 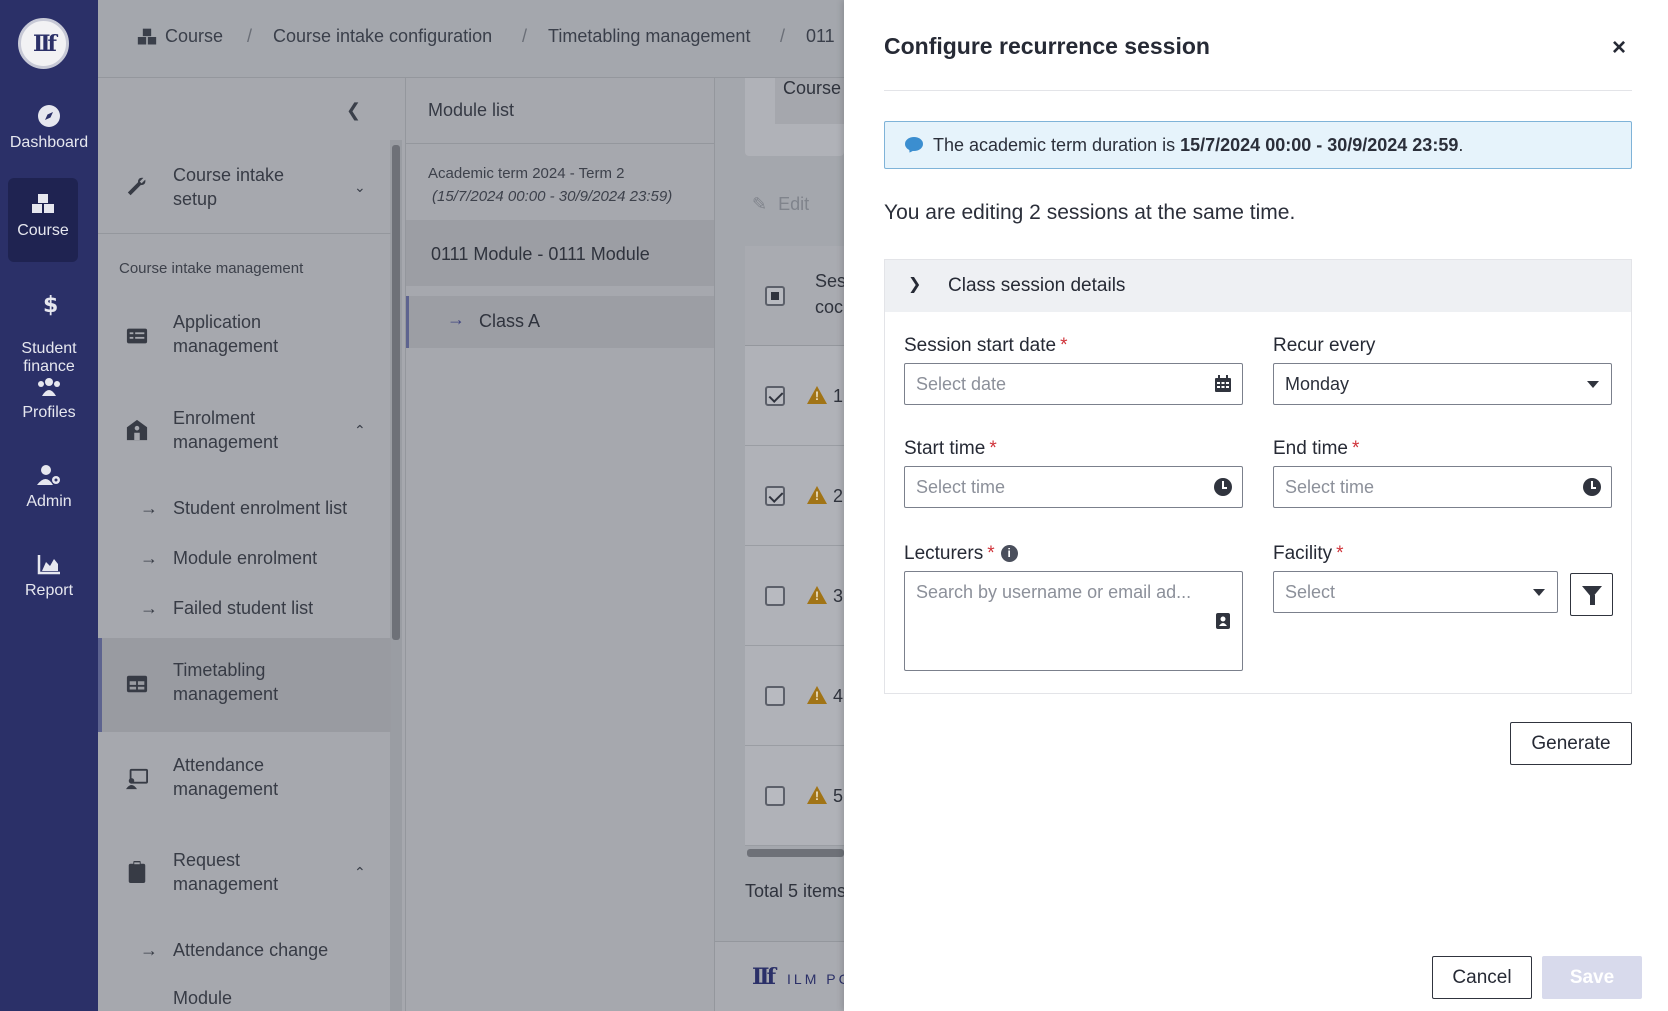 I want to click on rail-item-dashboard: Dashboard, so click(x=49, y=128).